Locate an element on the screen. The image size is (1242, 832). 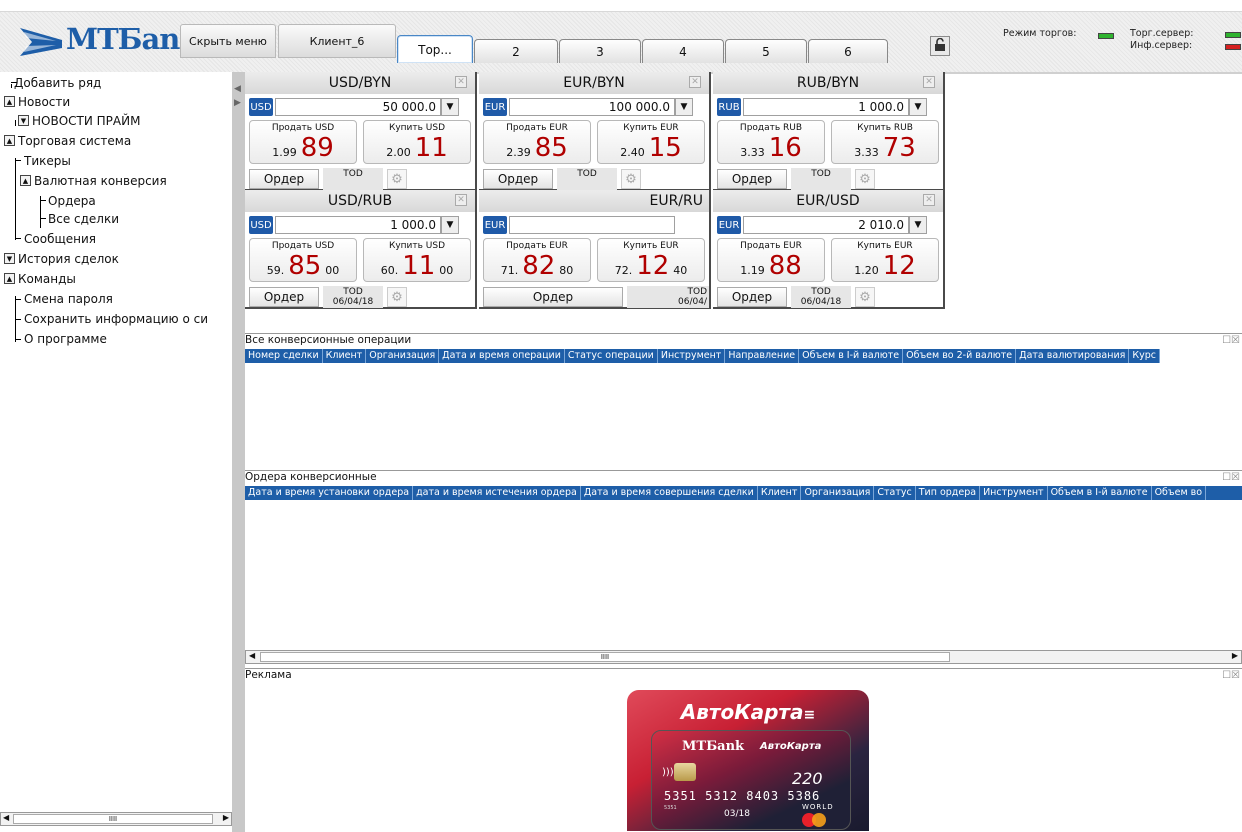
tree-commands: ▲ Команды is located at coordinates (40, 278).